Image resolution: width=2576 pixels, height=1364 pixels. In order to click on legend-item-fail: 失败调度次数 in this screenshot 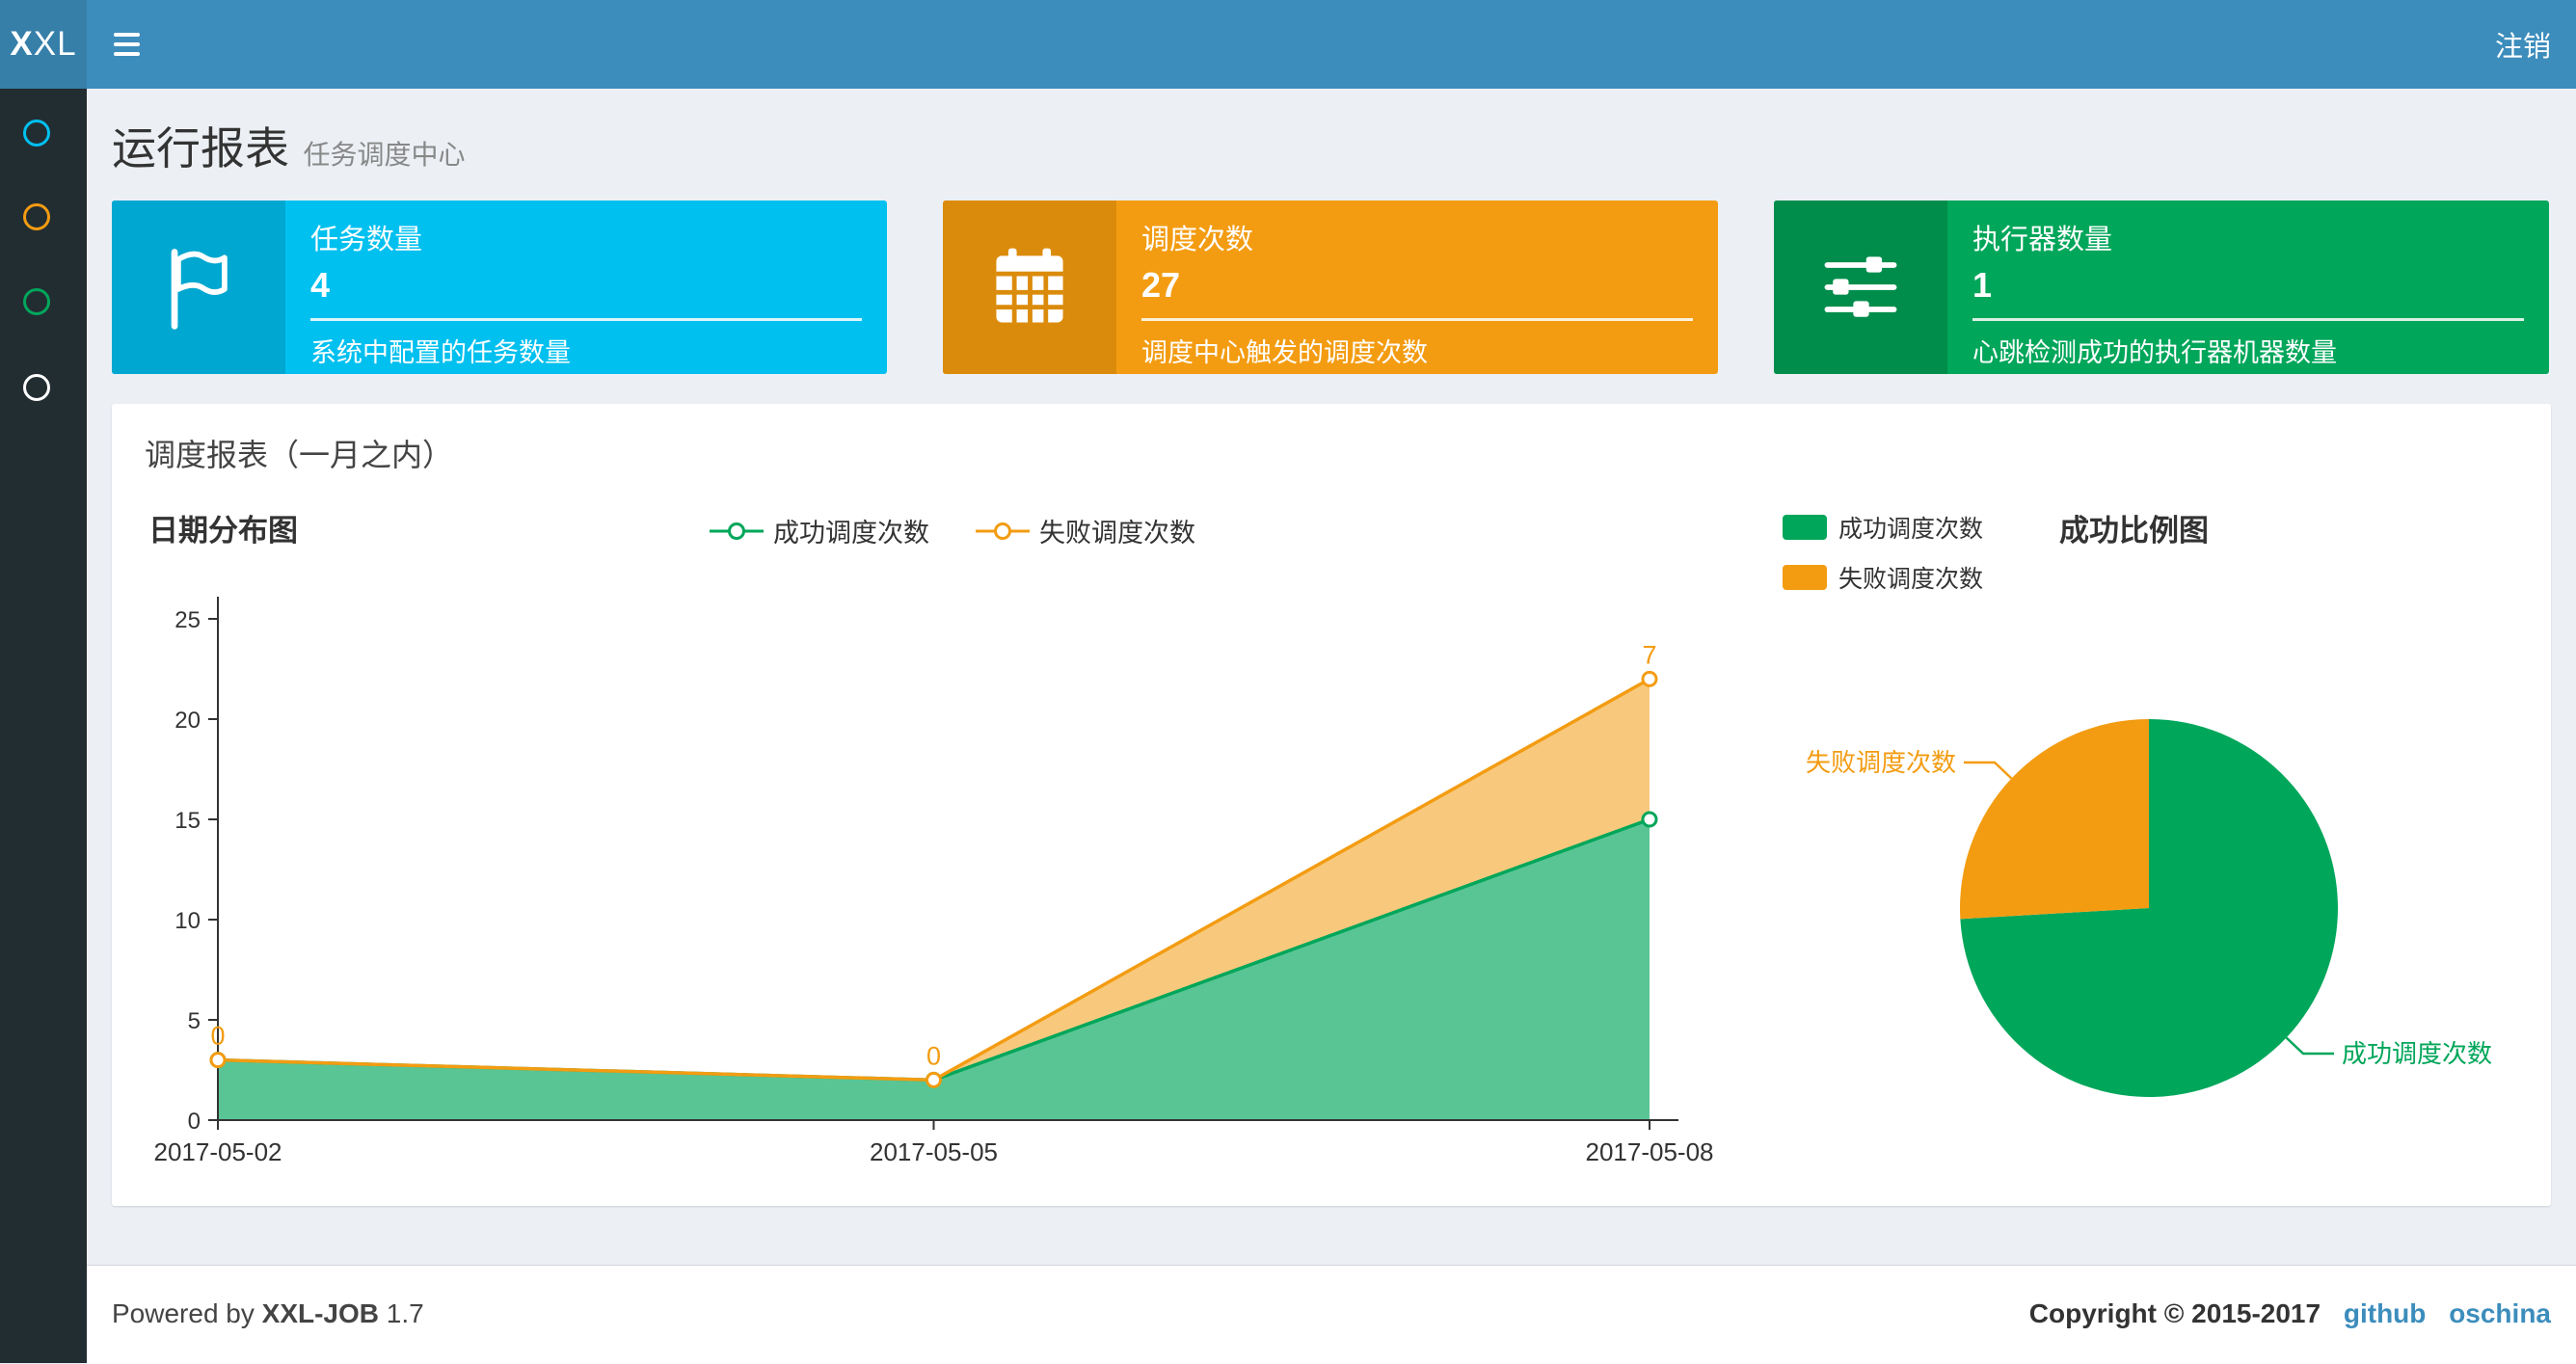, I will do `click(1085, 530)`.